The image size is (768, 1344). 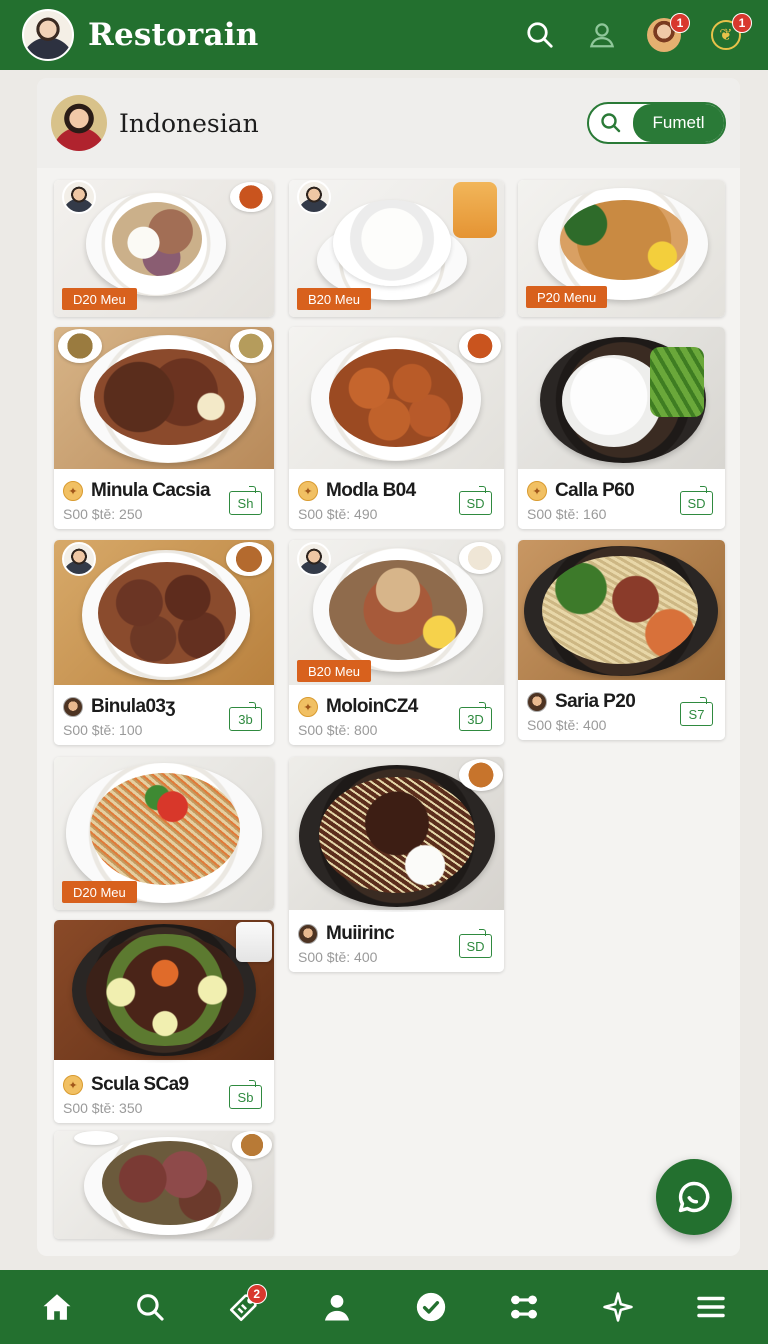 I want to click on dish-price: S00 $tĕ: 800, so click(x=338, y=730).